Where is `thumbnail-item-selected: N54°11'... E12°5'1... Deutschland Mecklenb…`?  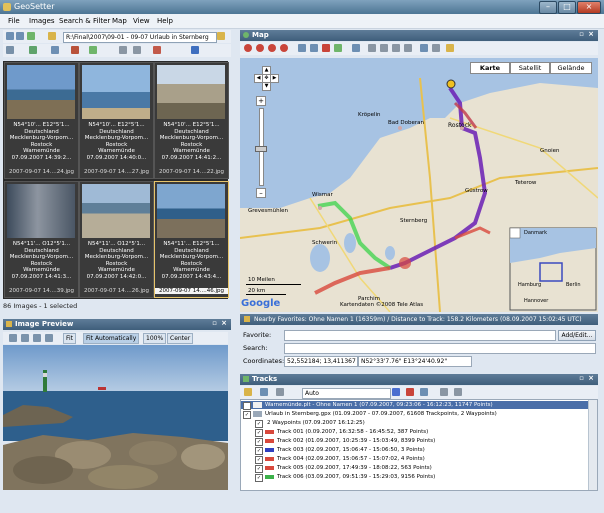 thumbnail-item-selected: N54°11'... E12°5'1... Deutschland Mecklenb… is located at coordinates (191, 239).